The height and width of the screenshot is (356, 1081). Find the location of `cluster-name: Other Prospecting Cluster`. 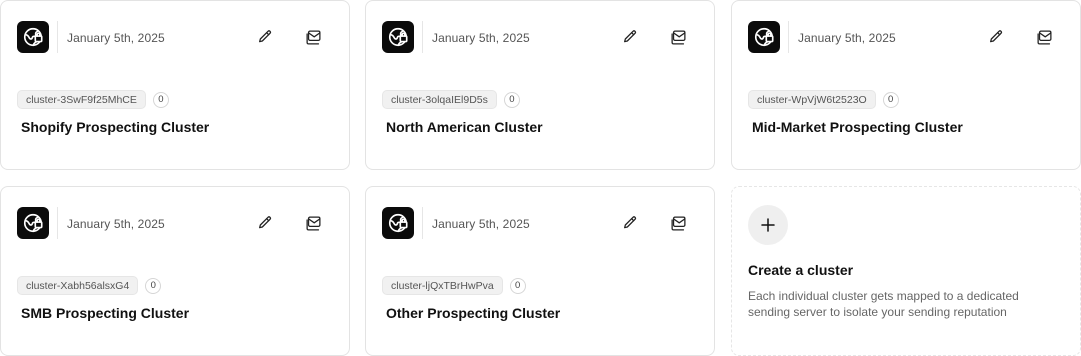

cluster-name: Other Prospecting Cluster is located at coordinates (473, 313).